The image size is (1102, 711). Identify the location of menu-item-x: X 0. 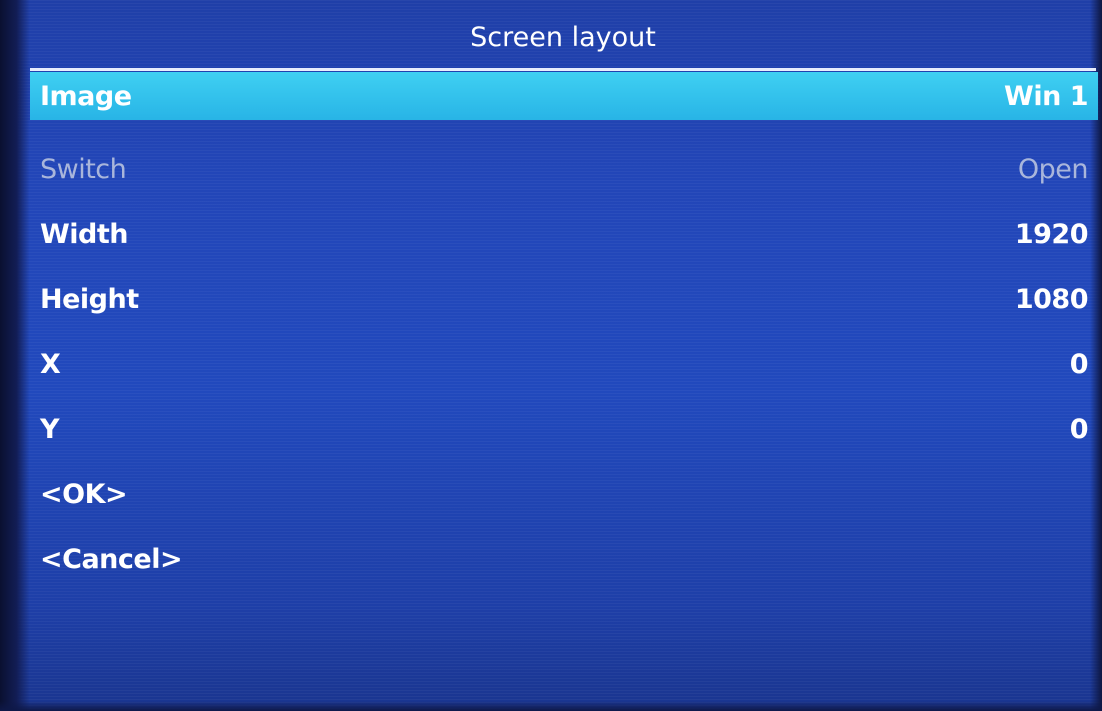
(564, 364).